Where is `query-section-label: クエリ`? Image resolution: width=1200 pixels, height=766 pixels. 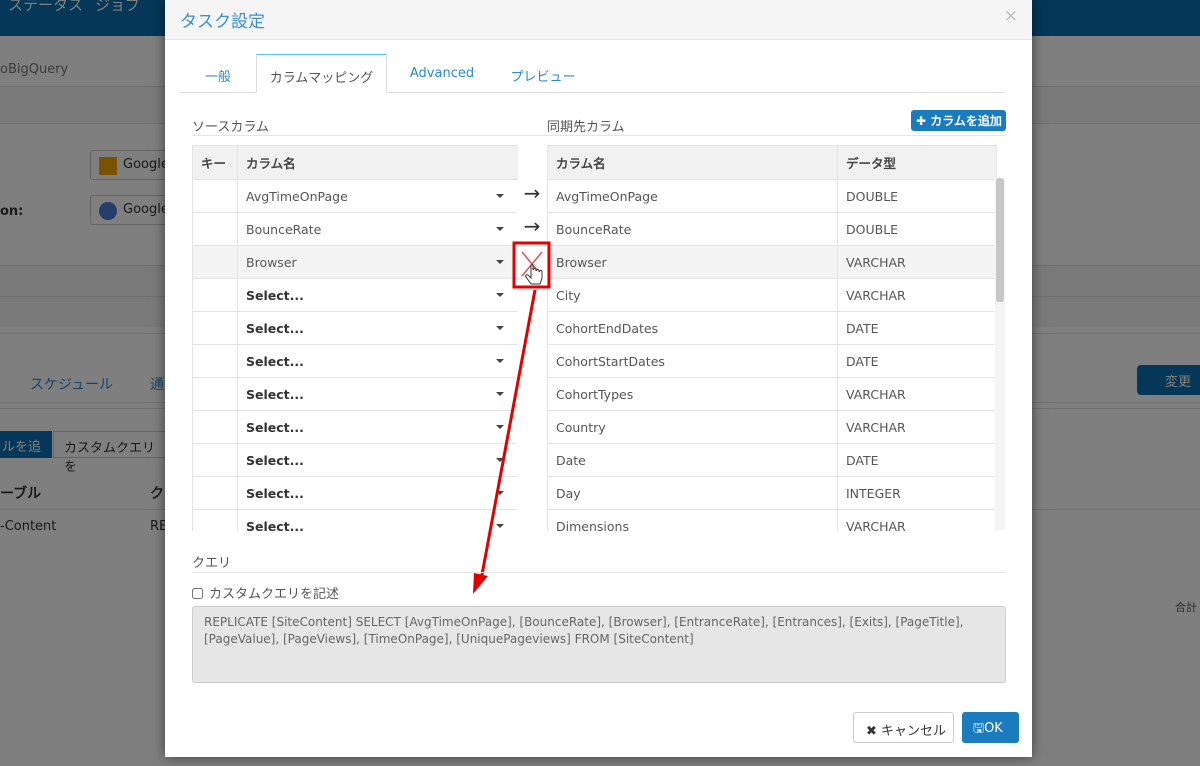 query-section-label: クエリ is located at coordinates (212, 563).